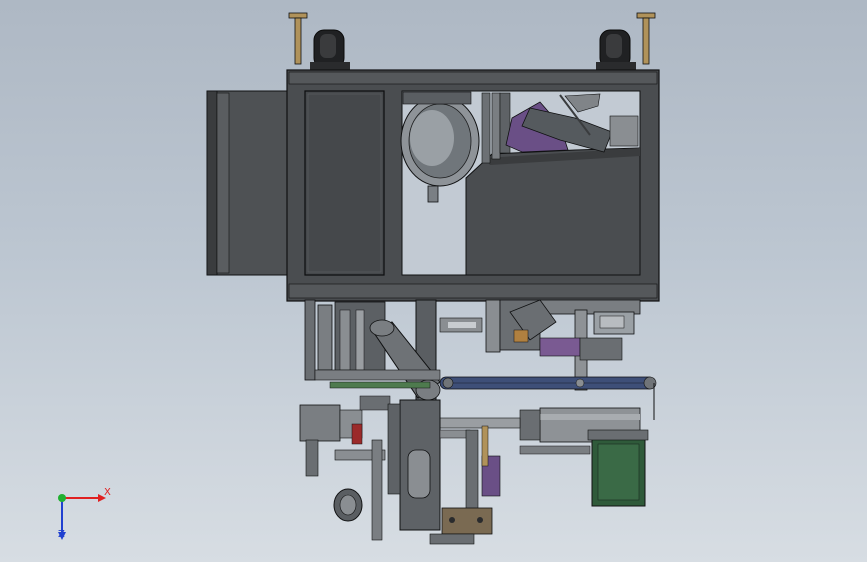 The height and width of the screenshot is (562, 867). I want to click on side-enclosure-panel, so click(248, 183).